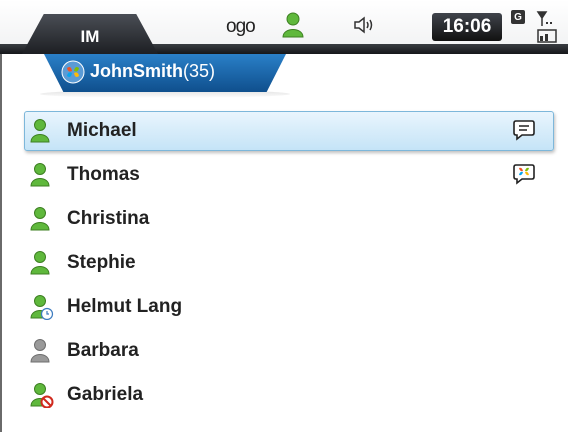  What do you see at coordinates (524, 132) in the screenshot?
I see `message-icon` at bounding box center [524, 132].